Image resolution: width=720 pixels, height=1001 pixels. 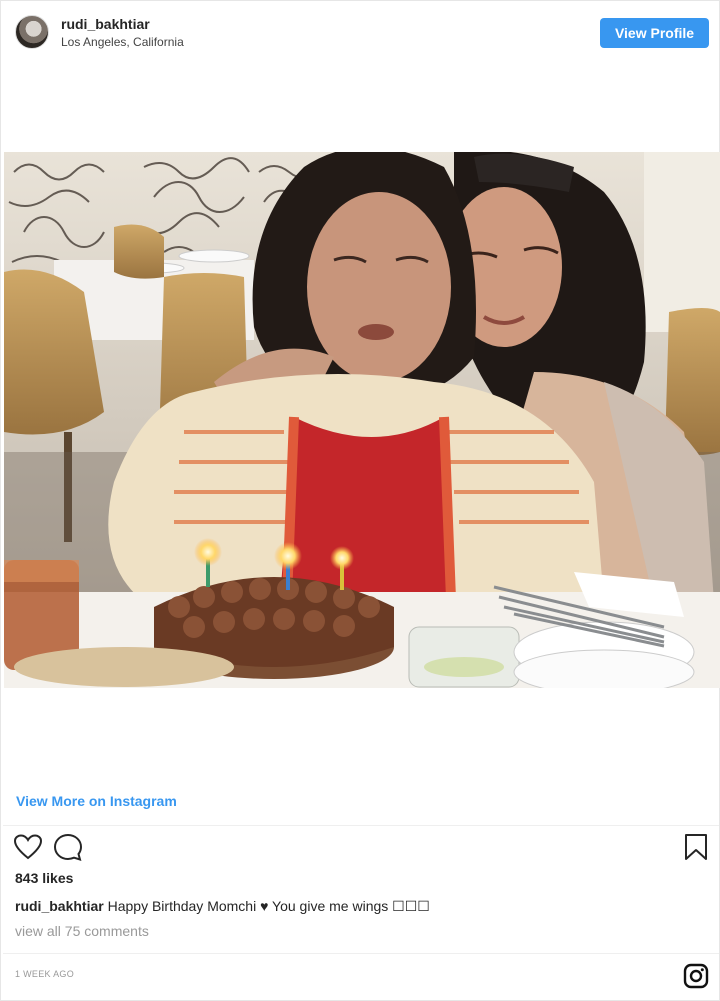 I want to click on comment-icon, so click(x=68, y=847).